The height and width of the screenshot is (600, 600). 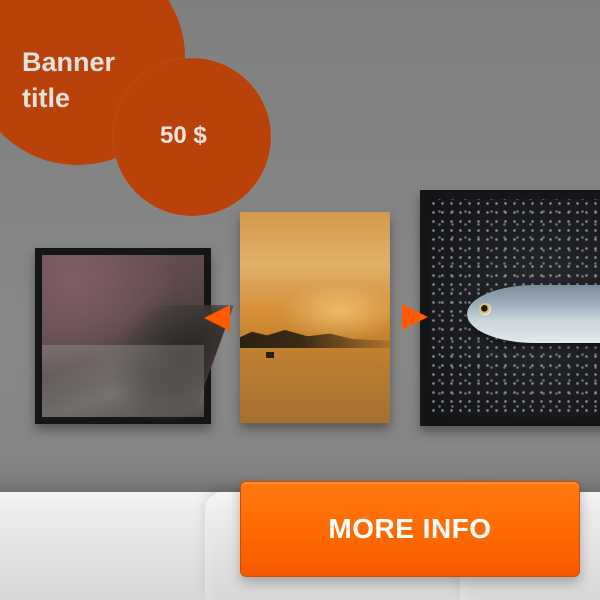 I want to click on mist-overlay, so click(x=123, y=381).